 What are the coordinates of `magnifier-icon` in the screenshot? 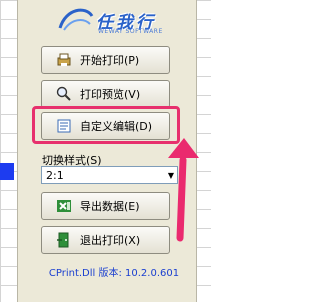 It's located at (64, 94).